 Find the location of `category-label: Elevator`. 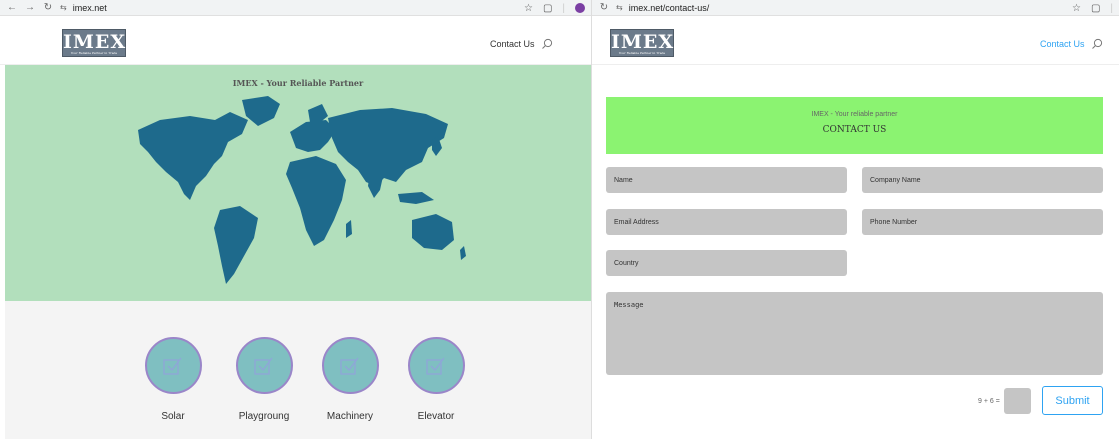

category-label: Elevator is located at coordinates (436, 416).